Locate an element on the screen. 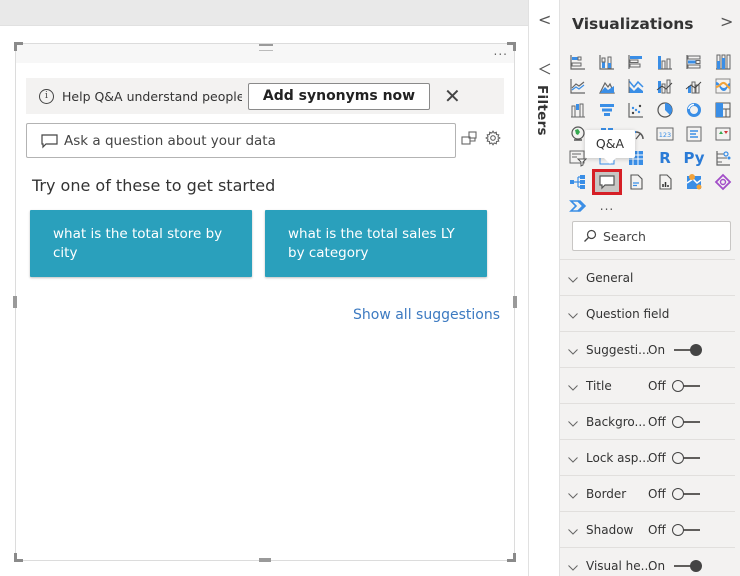  power-apps-icon is located at coordinates (723, 182).